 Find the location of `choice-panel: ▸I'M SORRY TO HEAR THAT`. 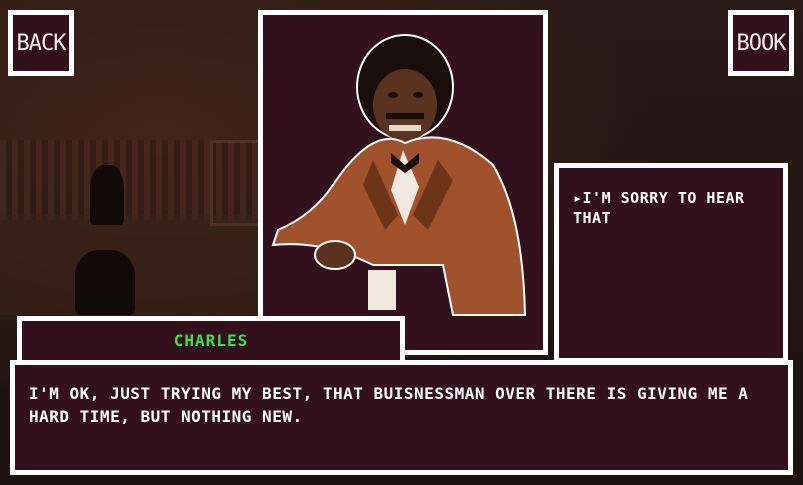

choice-panel: ▸I'M SORRY TO HEAR THAT is located at coordinates (671, 263).